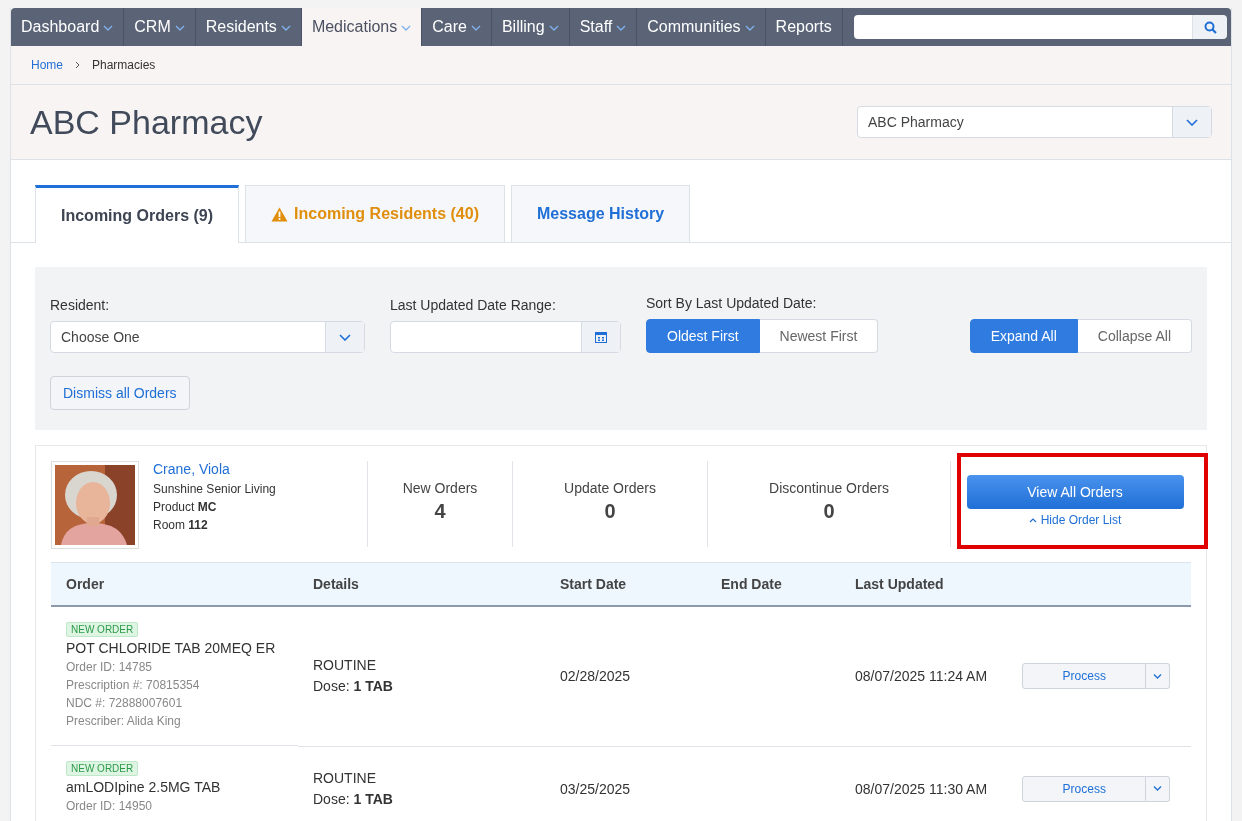 This screenshot has height=821, width=1242. Describe the element at coordinates (124, 65) in the screenshot. I see `breadcrumb-current: Pharmacies` at that location.